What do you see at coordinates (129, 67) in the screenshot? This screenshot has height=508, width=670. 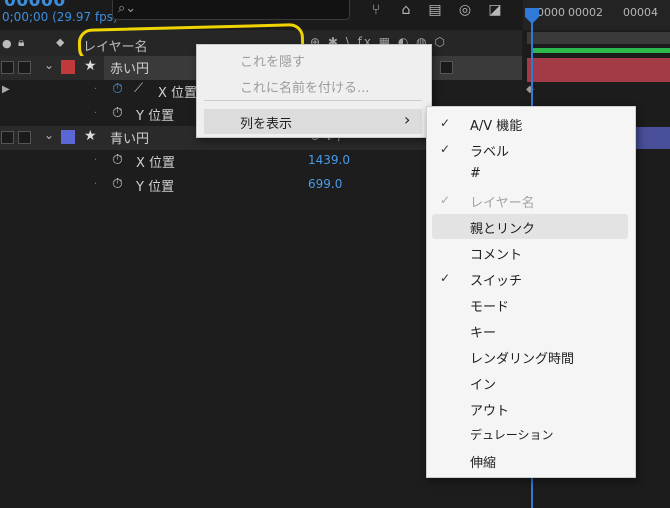 I see `layer-name: 赤い円` at bounding box center [129, 67].